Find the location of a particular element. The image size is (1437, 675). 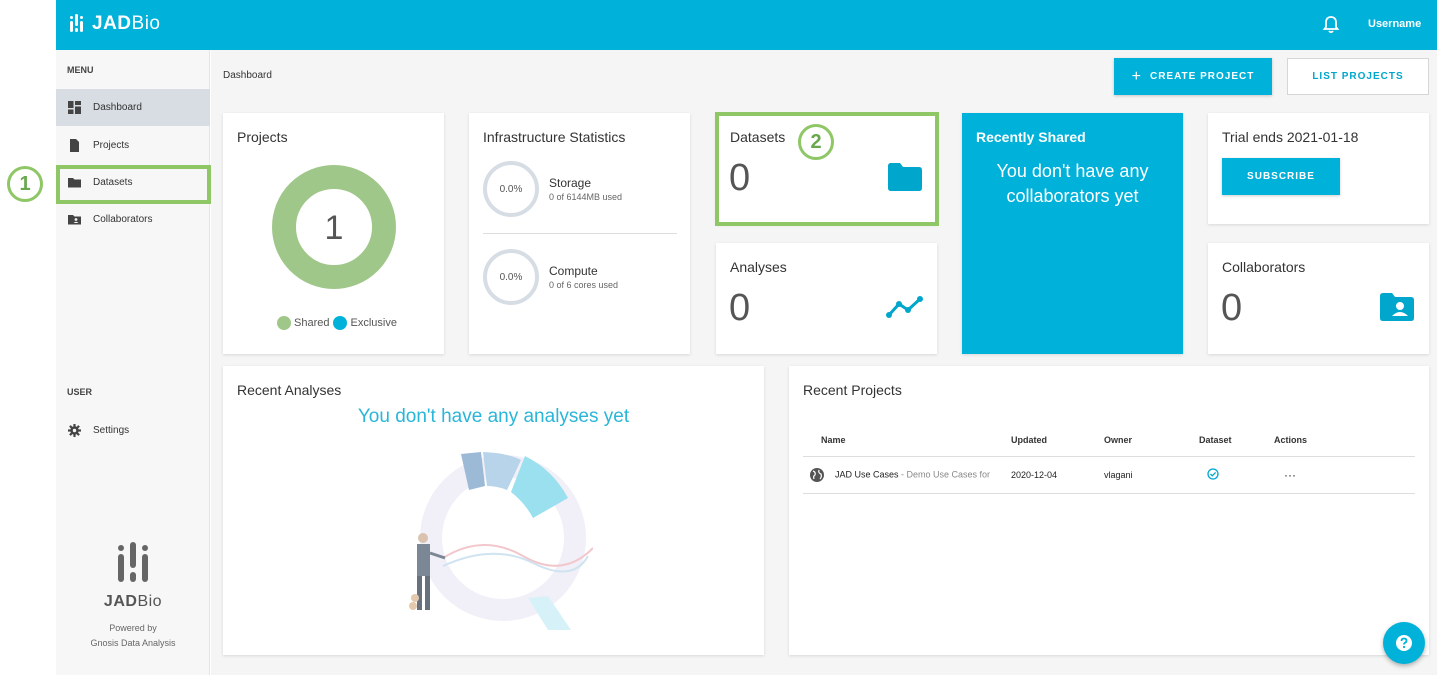

storage-label: Storage is located at coordinates (585, 183).